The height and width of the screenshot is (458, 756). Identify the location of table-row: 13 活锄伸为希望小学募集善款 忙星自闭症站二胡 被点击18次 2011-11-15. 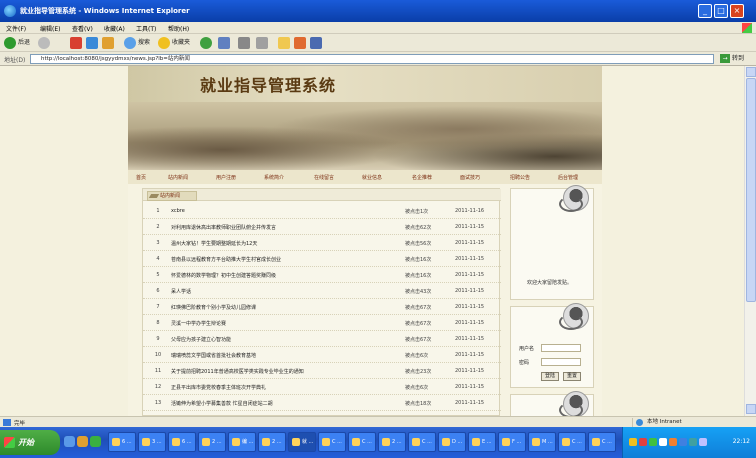
(322, 403).